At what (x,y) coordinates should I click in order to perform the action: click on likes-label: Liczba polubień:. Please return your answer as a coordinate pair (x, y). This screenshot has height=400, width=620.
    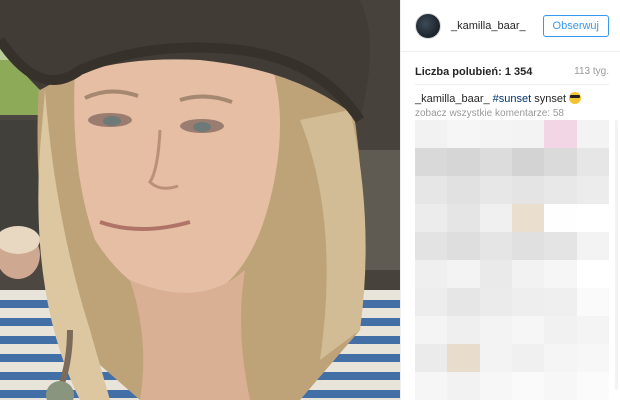
    Looking at the image, I should click on (458, 72).